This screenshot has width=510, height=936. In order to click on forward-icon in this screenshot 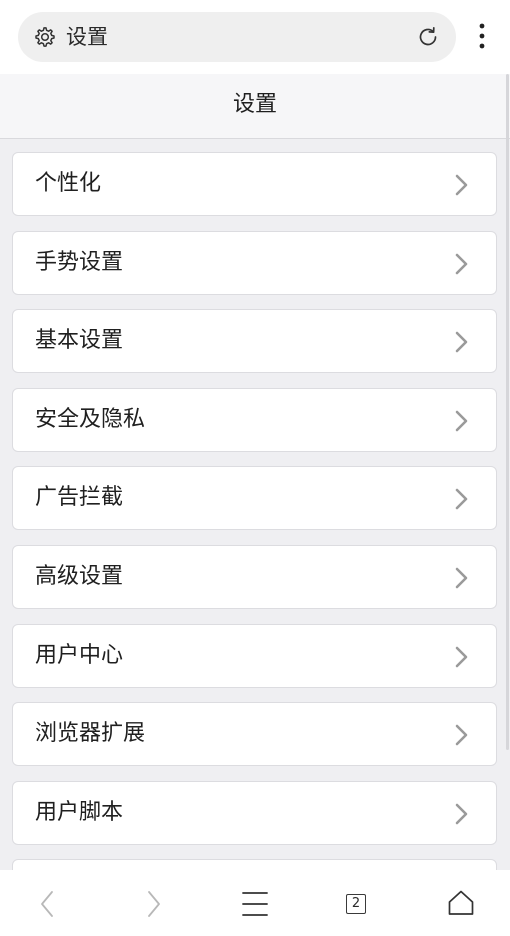, I will do `click(152, 903)`.